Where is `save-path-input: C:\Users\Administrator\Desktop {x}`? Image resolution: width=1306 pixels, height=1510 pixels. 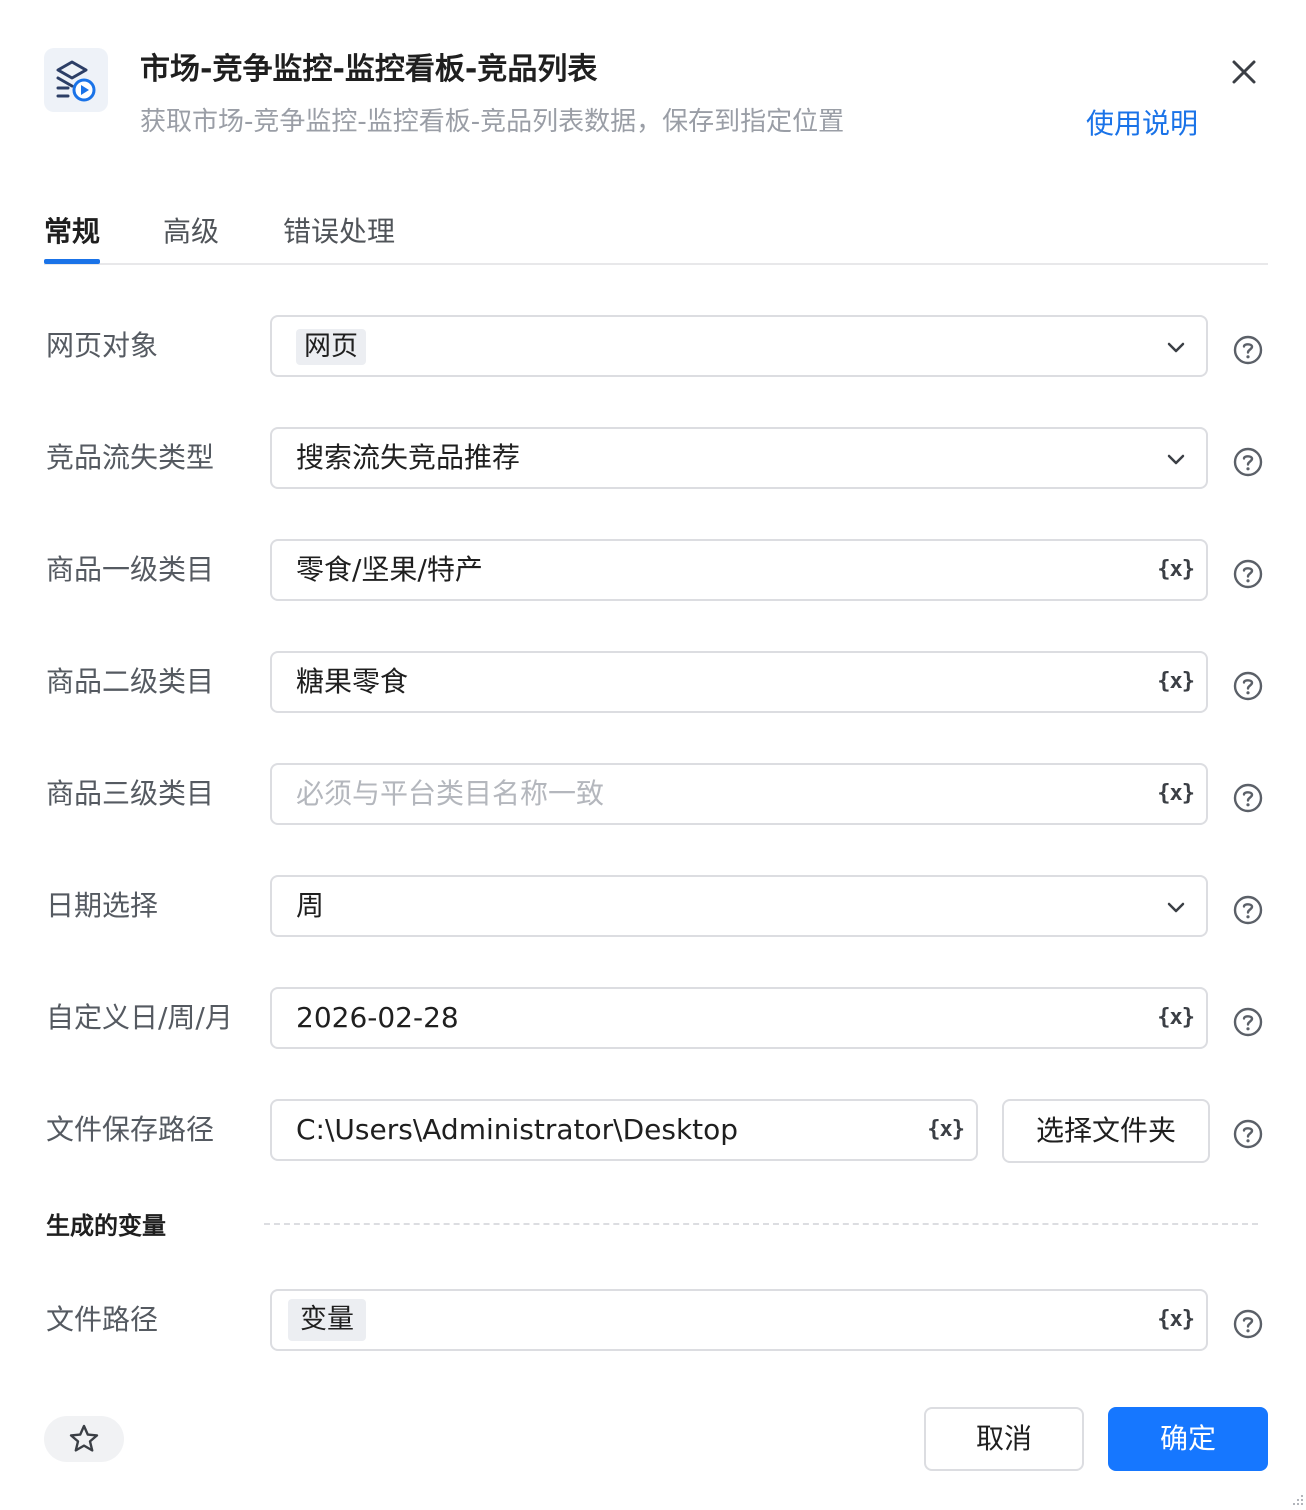 save-path-input: C:\Users\Administrator\Desktop {x} is located at coordinates (624, 1130).